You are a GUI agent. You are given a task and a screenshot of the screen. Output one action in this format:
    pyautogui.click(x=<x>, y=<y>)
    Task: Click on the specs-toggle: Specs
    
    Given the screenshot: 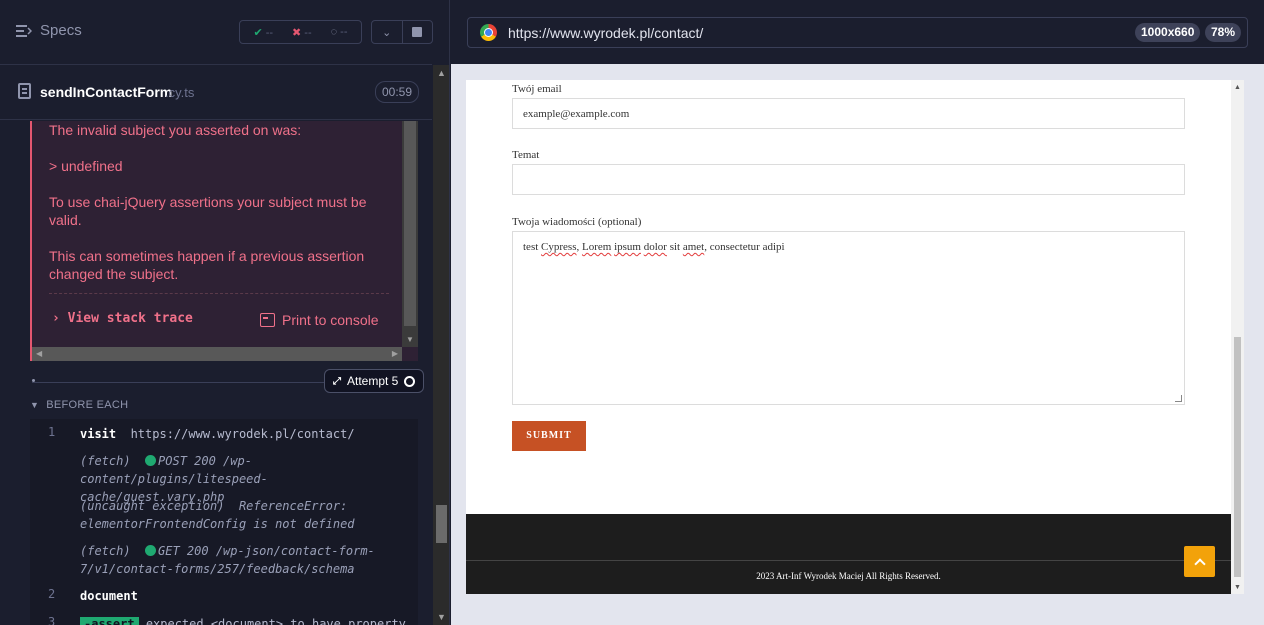 What is the action you would take?
    pyautogui.click(x=49, y=30)
    